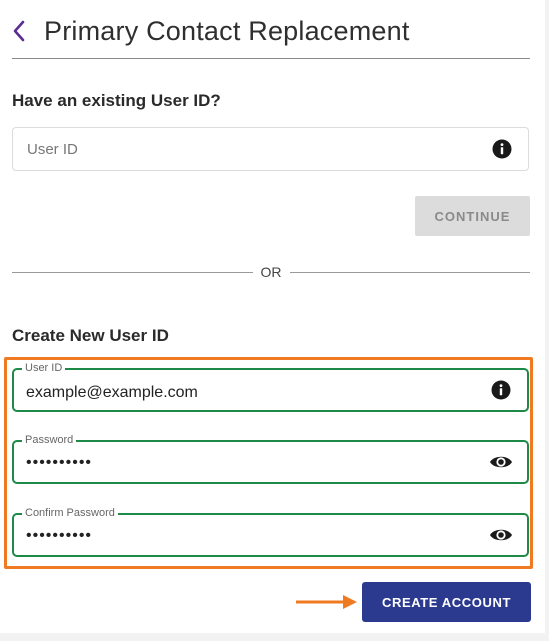  Describe the element at coordinates (472, 216) in the screenshot. I see `continue-button: CONTINUE` at that location.